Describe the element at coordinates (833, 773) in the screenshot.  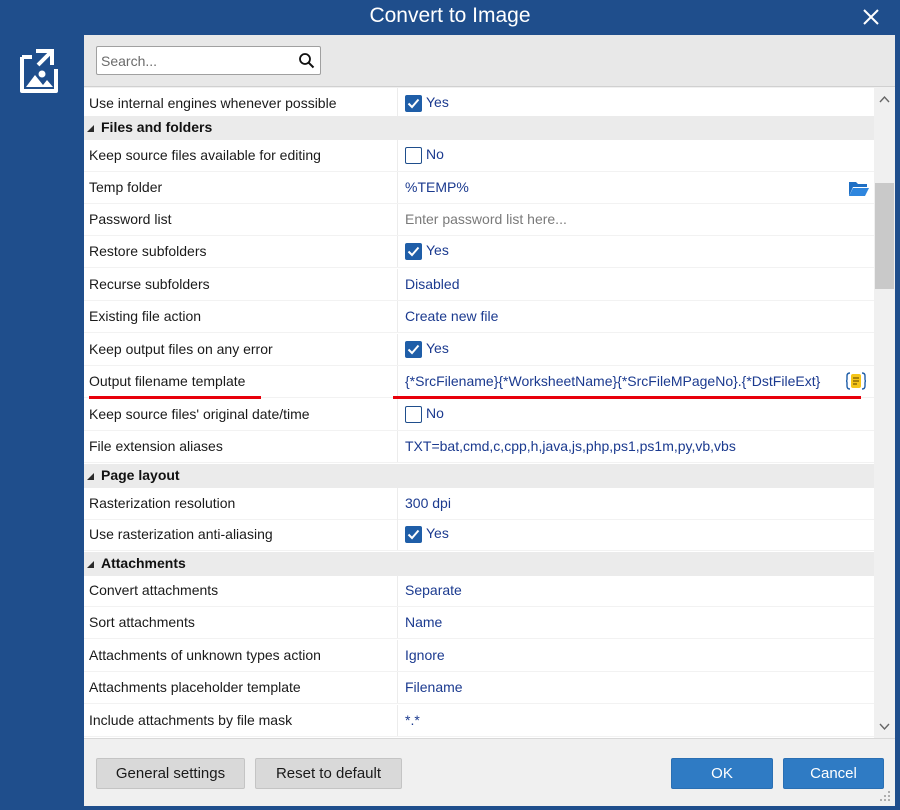
I see `cancel-button: Cancel` at that location.